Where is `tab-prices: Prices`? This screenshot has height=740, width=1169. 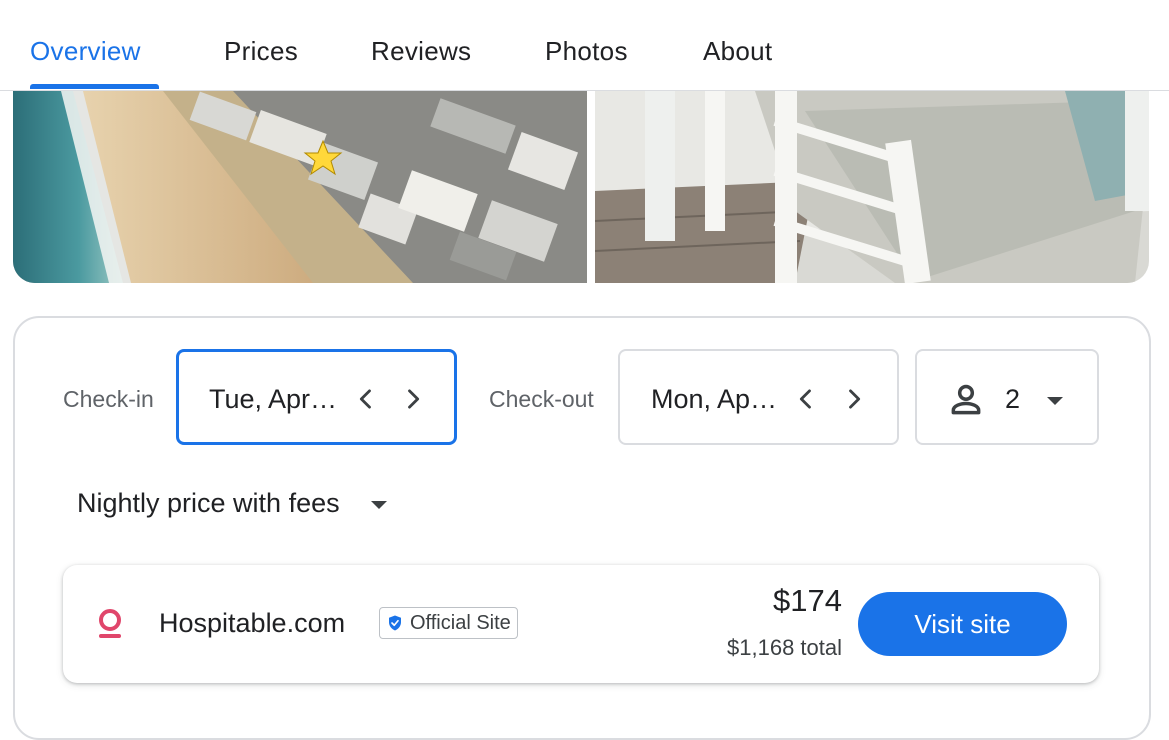 tab-prices: Prices is located at coordinates (261, 51).